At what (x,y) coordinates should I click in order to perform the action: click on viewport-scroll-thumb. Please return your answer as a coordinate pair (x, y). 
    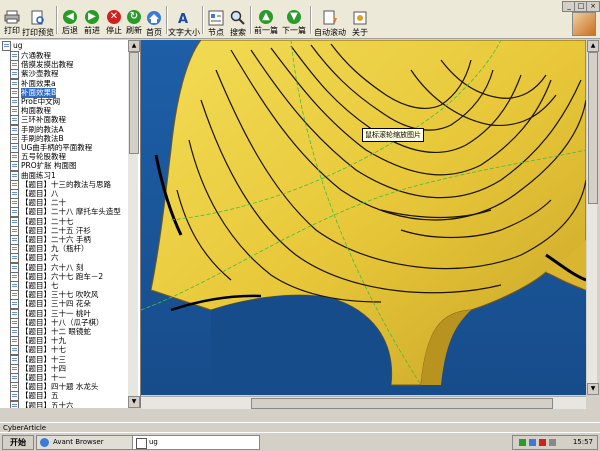
    Looking at the image, I should click on (593, 128).